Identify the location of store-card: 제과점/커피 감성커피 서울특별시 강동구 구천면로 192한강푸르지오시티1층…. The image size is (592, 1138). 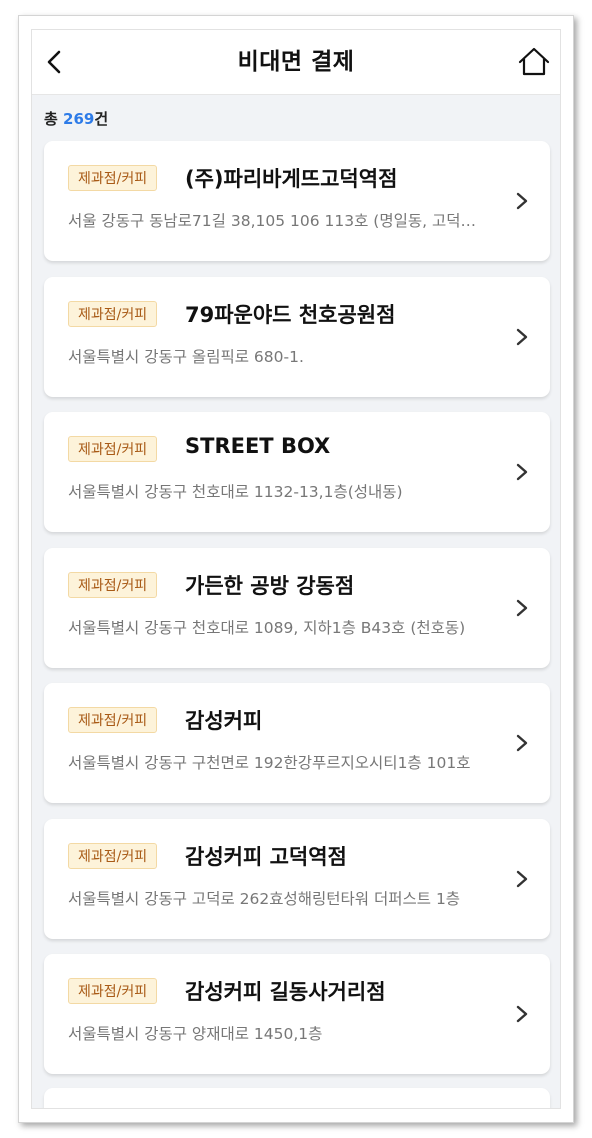
(297, 743).